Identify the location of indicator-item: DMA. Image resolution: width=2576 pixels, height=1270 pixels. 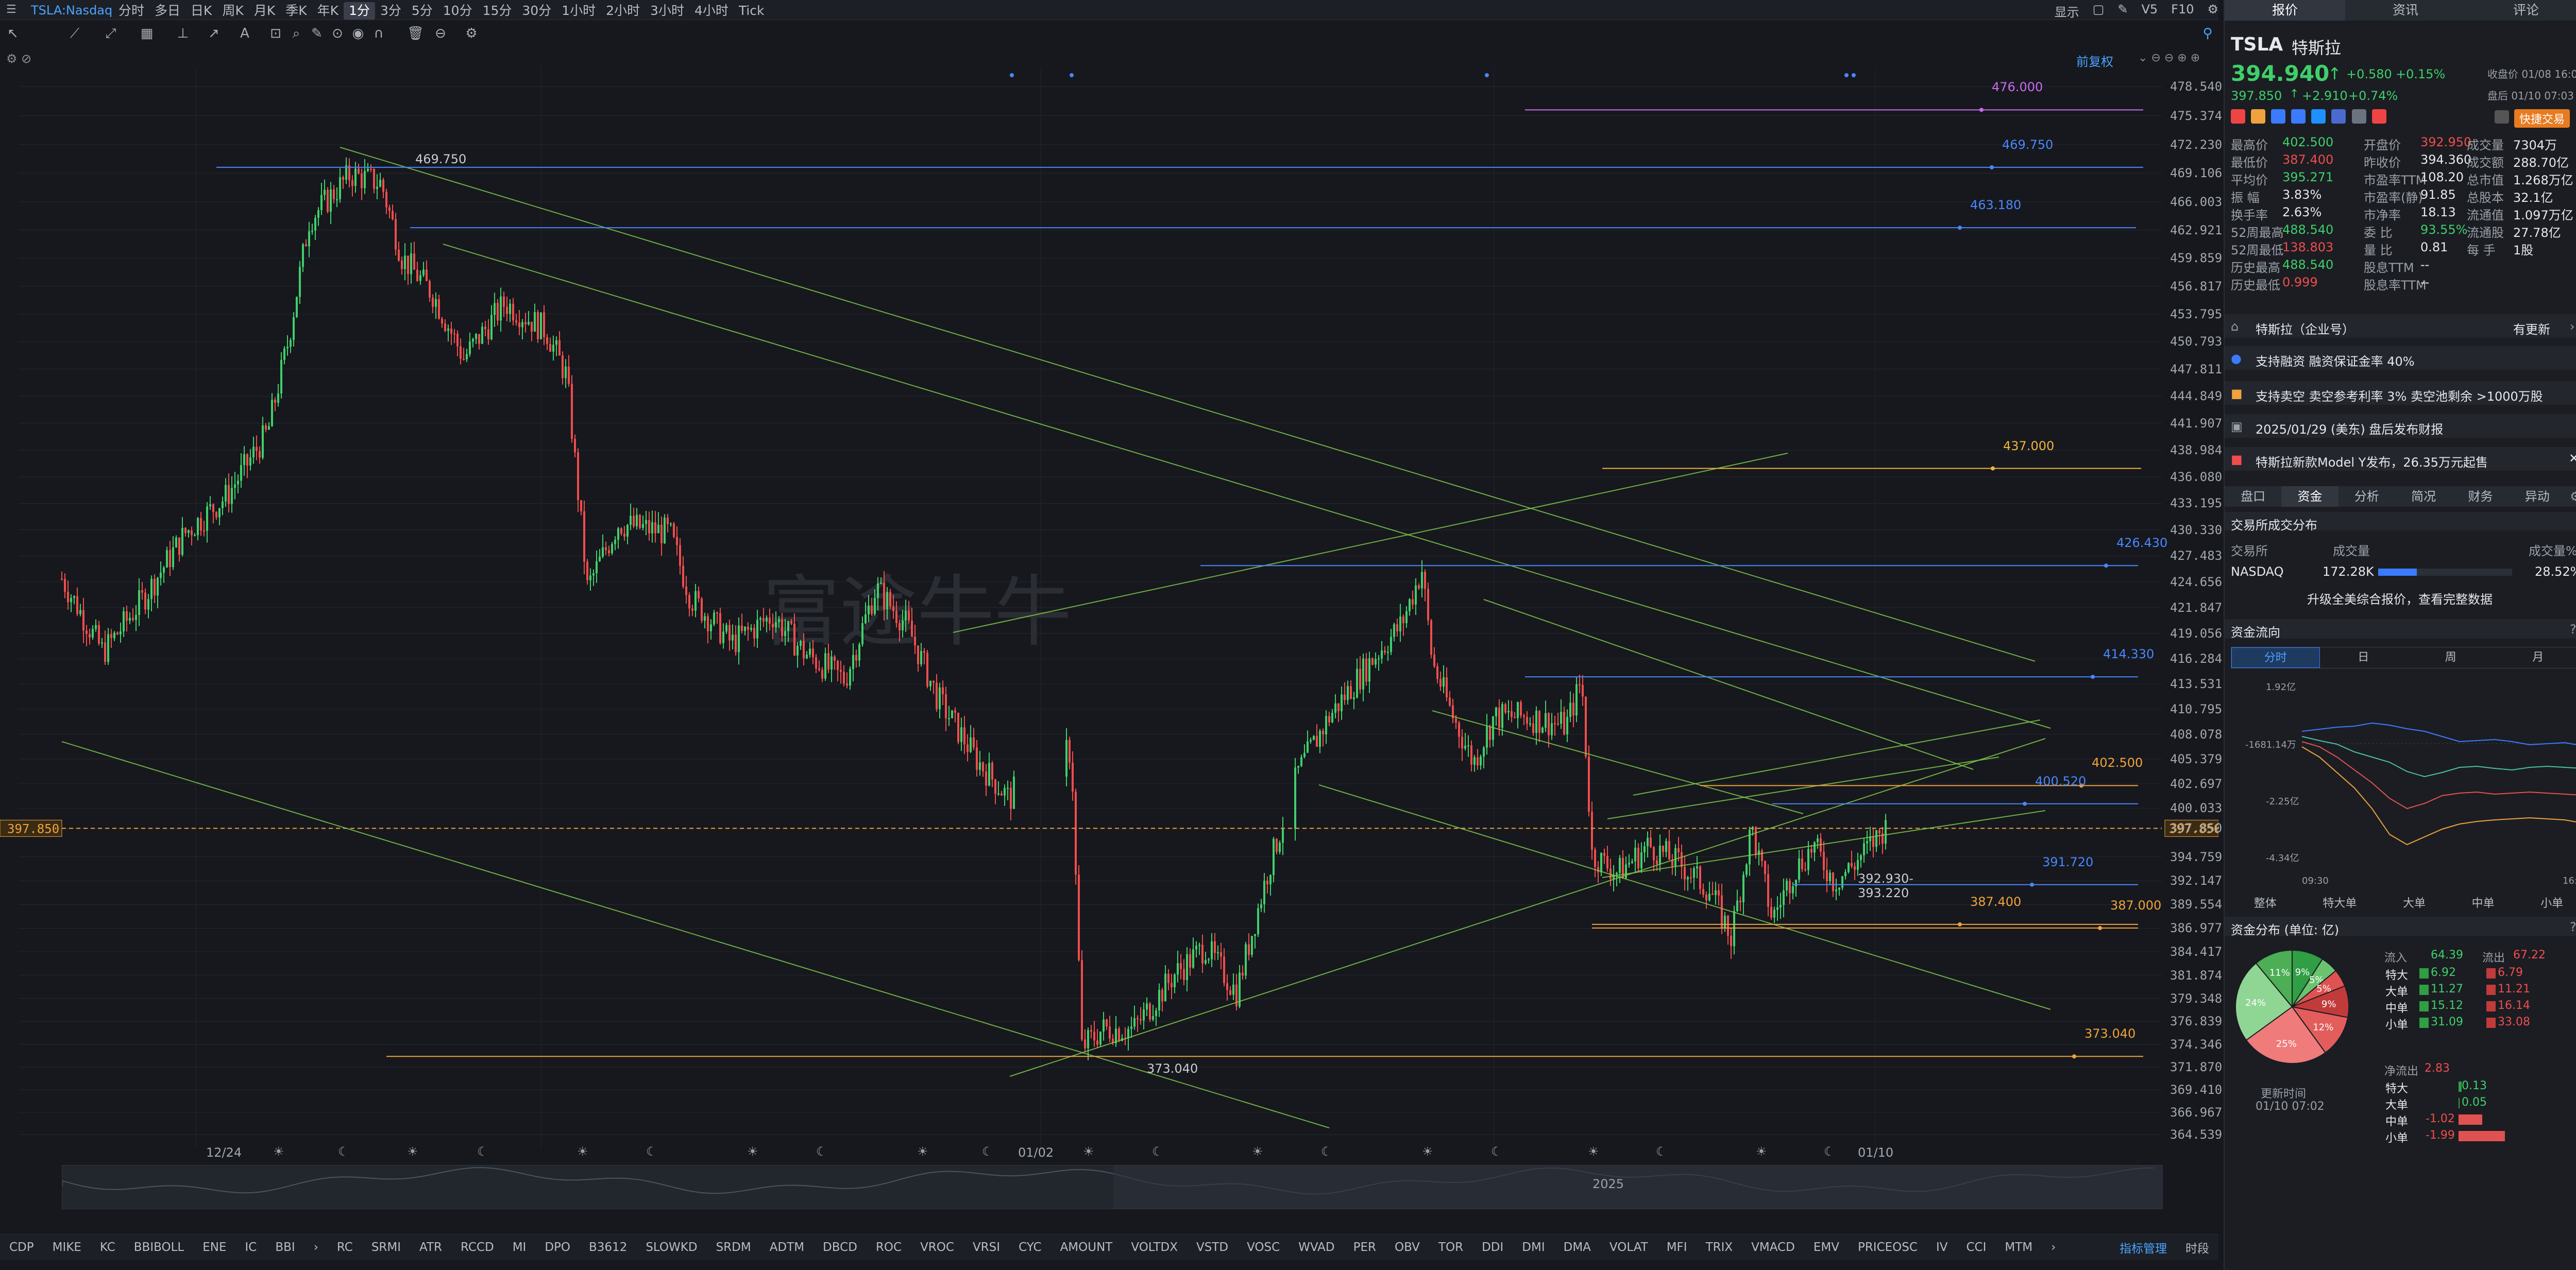
(1577, 1247).